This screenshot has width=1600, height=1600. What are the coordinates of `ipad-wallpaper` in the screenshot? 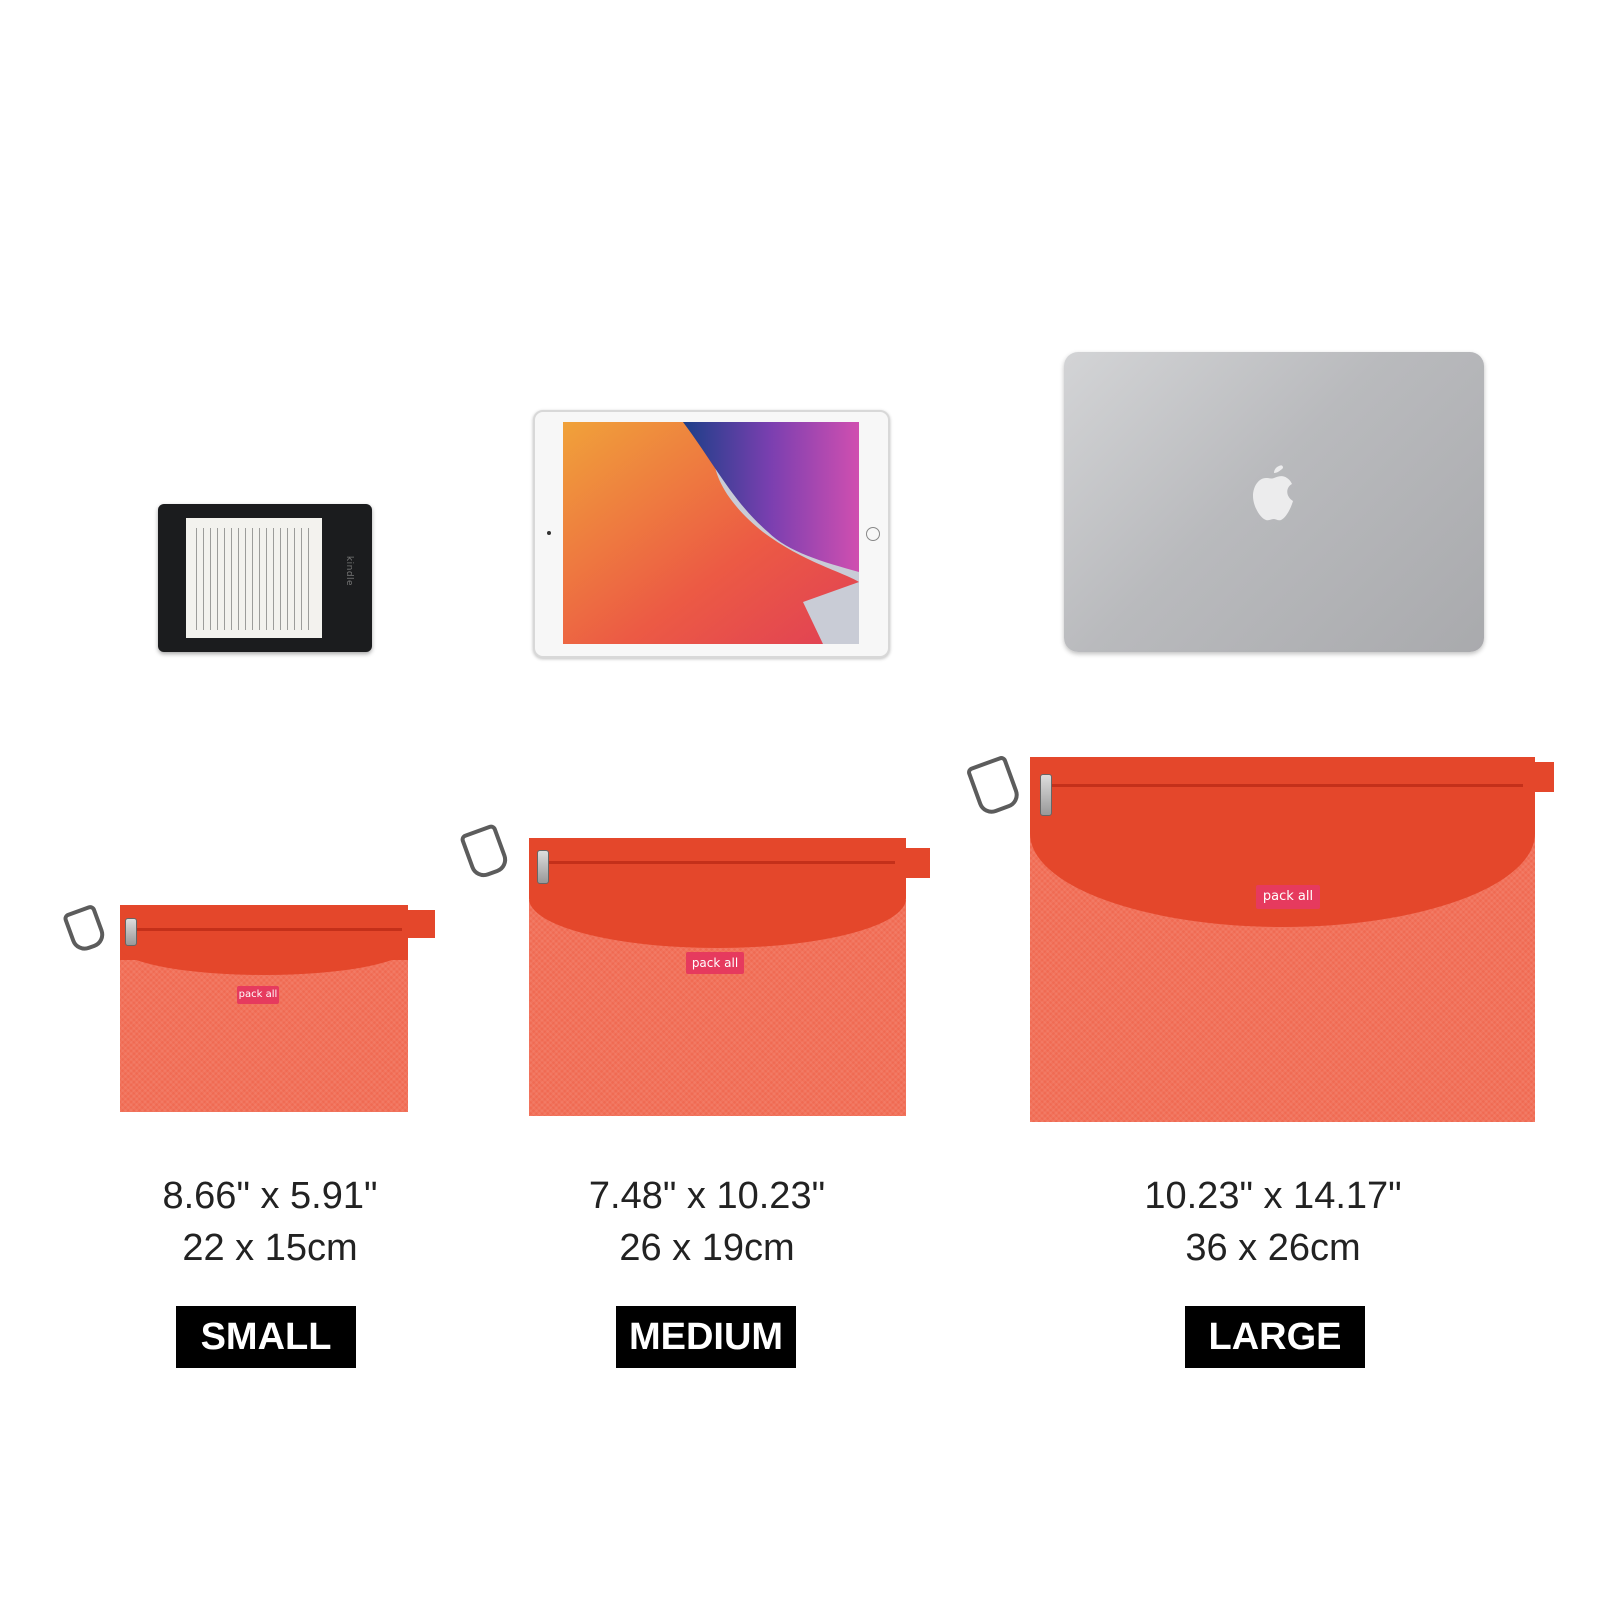 It's located at (711, 533).